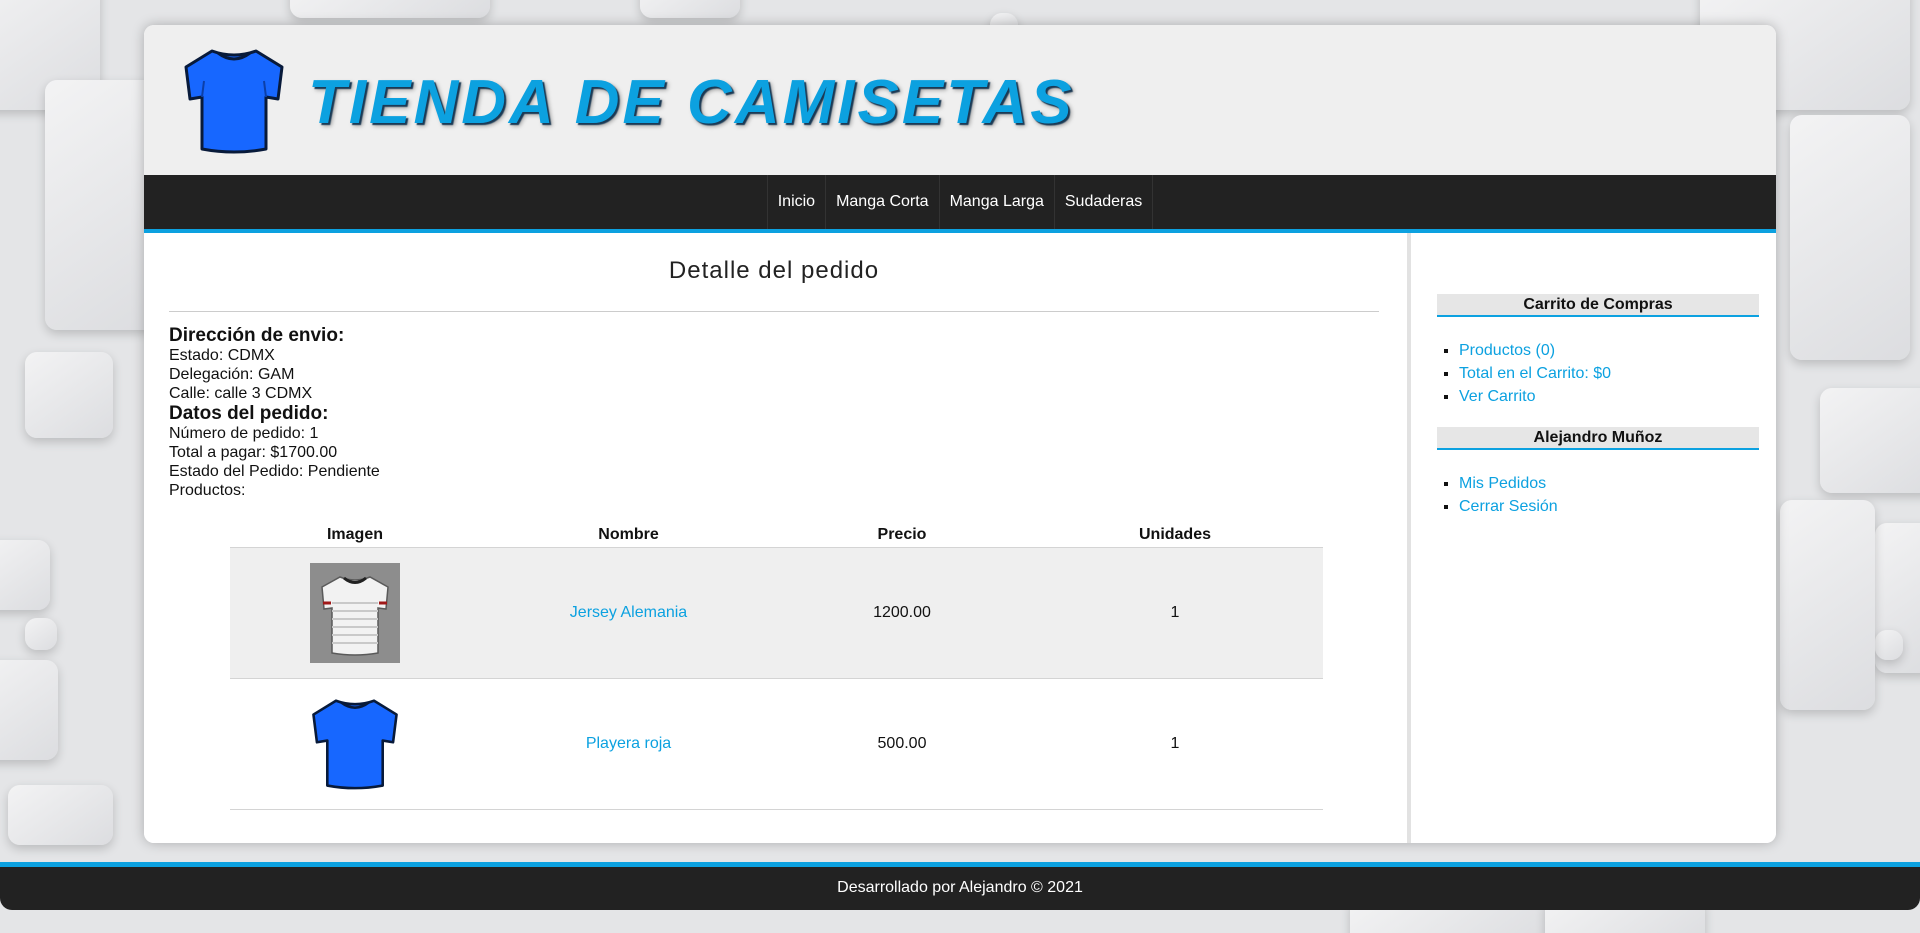 This screenshot has height=933, width=1920. Describe the element at coordinates (1507, 350) in the screenshot. I see `cart-products-link: Productos (0)` at that location.